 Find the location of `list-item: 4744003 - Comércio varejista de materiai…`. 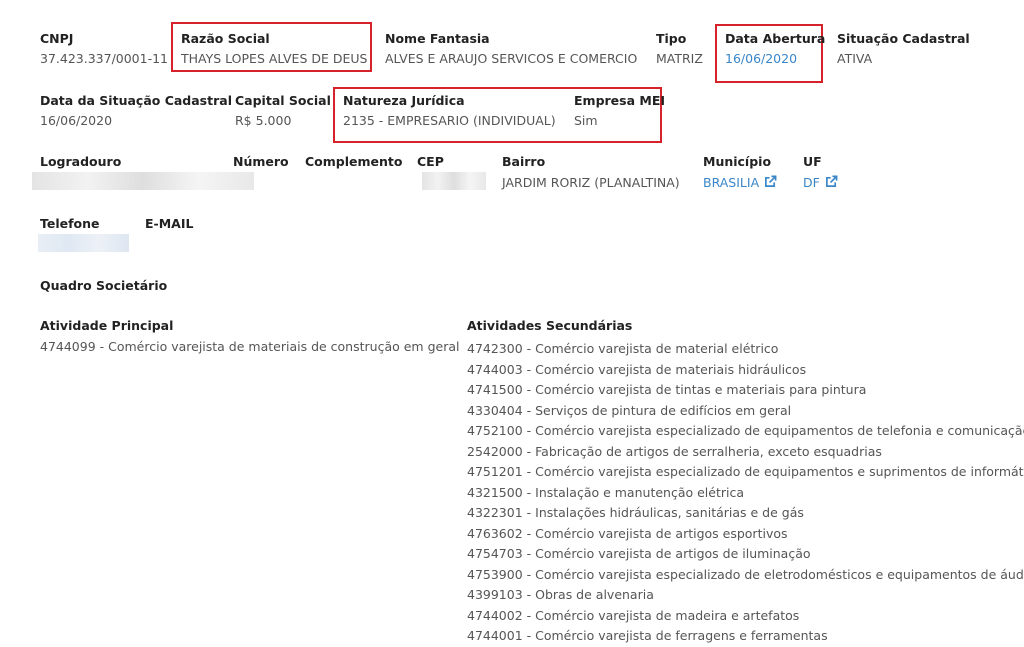

list-item: 4744003 - Comércio varejista de materiai… is located at coordinates (637, 369).